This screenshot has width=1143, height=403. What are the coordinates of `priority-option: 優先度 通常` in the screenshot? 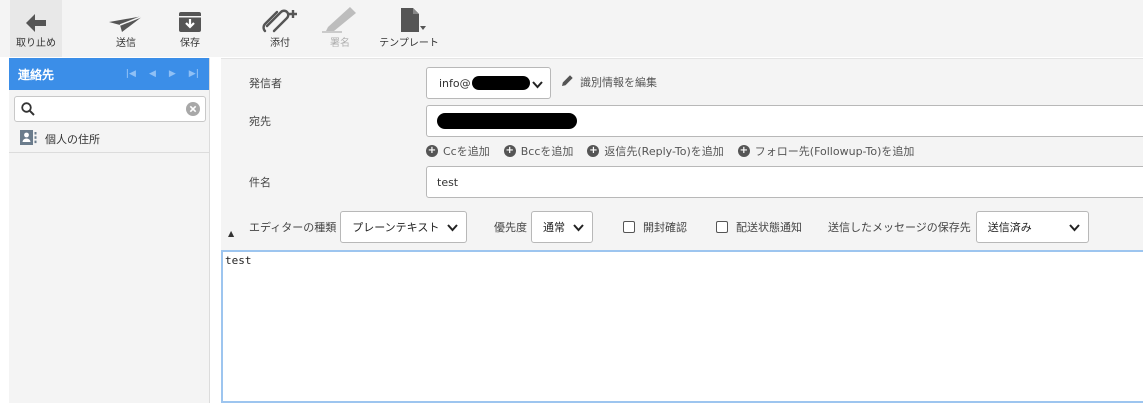 It's located at (543, 227).